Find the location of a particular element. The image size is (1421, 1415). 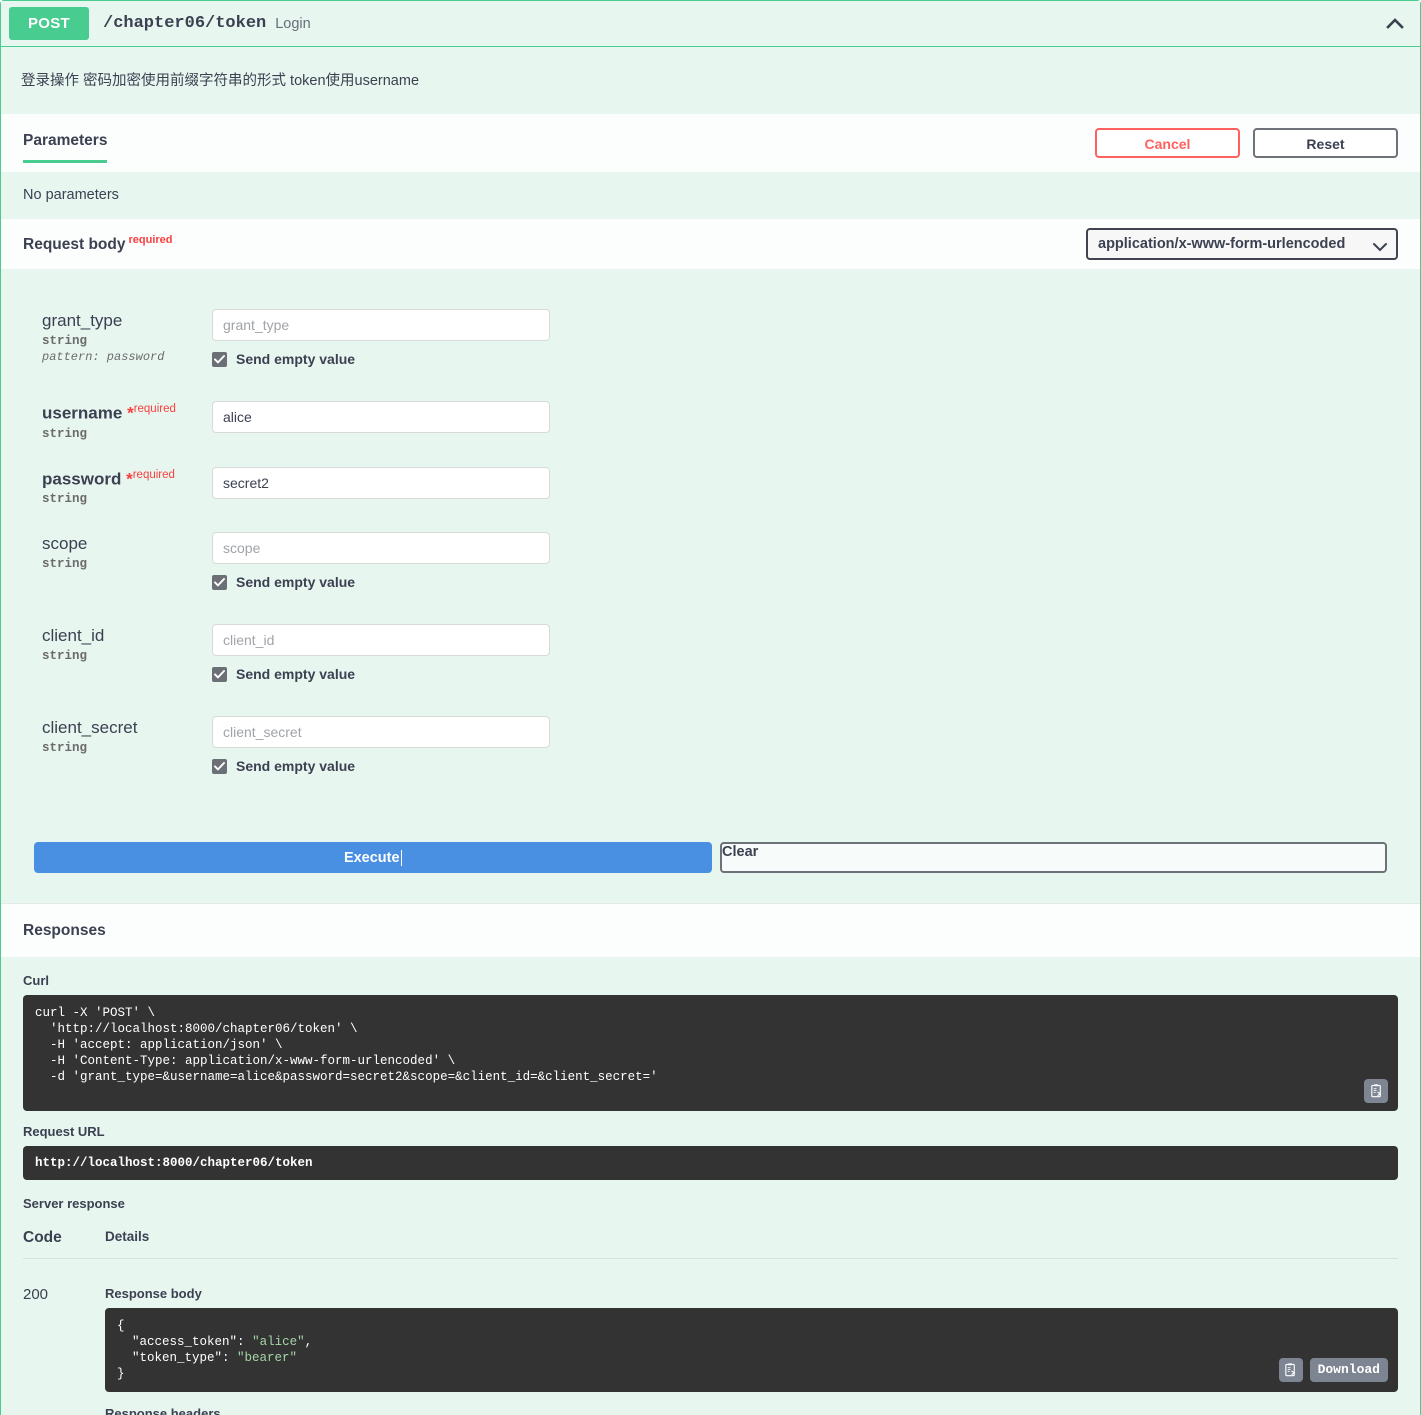

send-empty-label-scope: Send empty value is located at coordinates (296, 582).